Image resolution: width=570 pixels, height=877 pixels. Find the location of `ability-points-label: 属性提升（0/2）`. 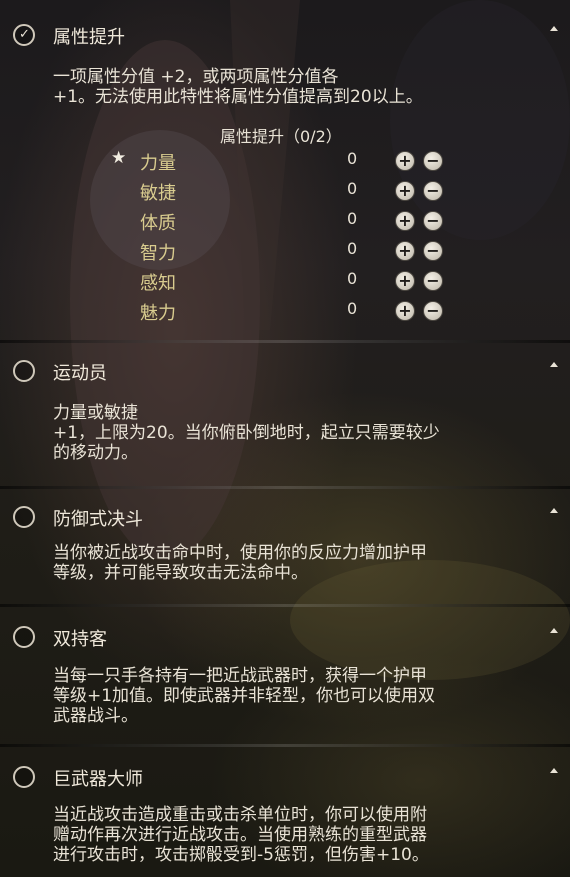

ability-points-label: 属性提升（0/2） is located at coordinates (281, 136).